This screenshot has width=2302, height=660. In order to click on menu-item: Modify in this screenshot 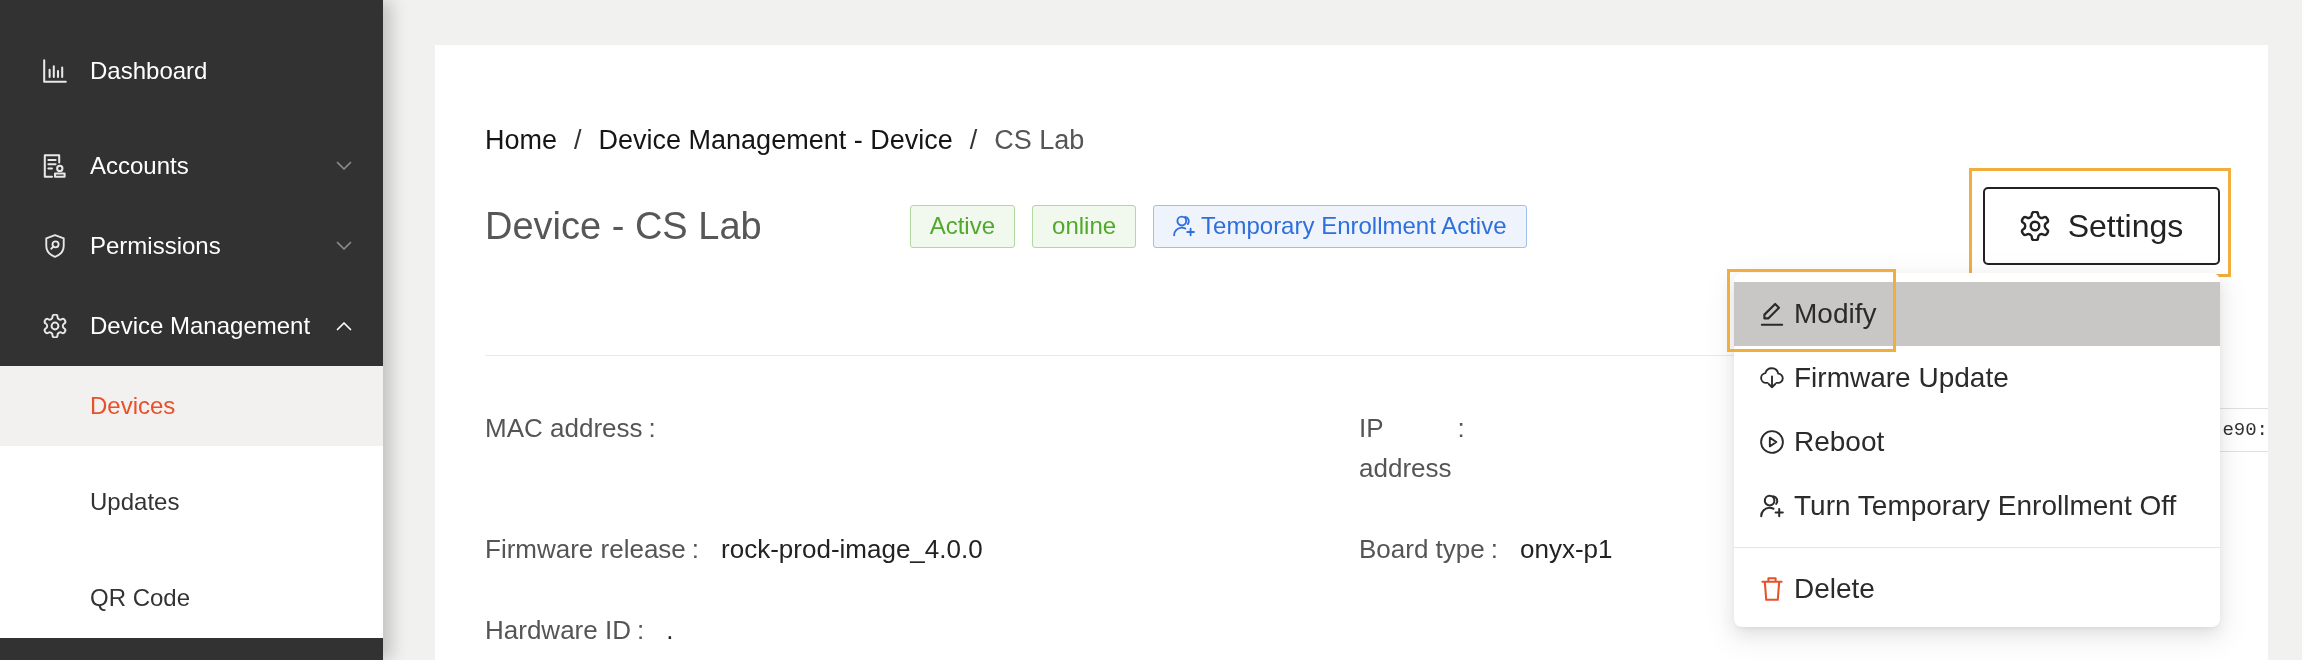, I will do `click(1977, 314)`.